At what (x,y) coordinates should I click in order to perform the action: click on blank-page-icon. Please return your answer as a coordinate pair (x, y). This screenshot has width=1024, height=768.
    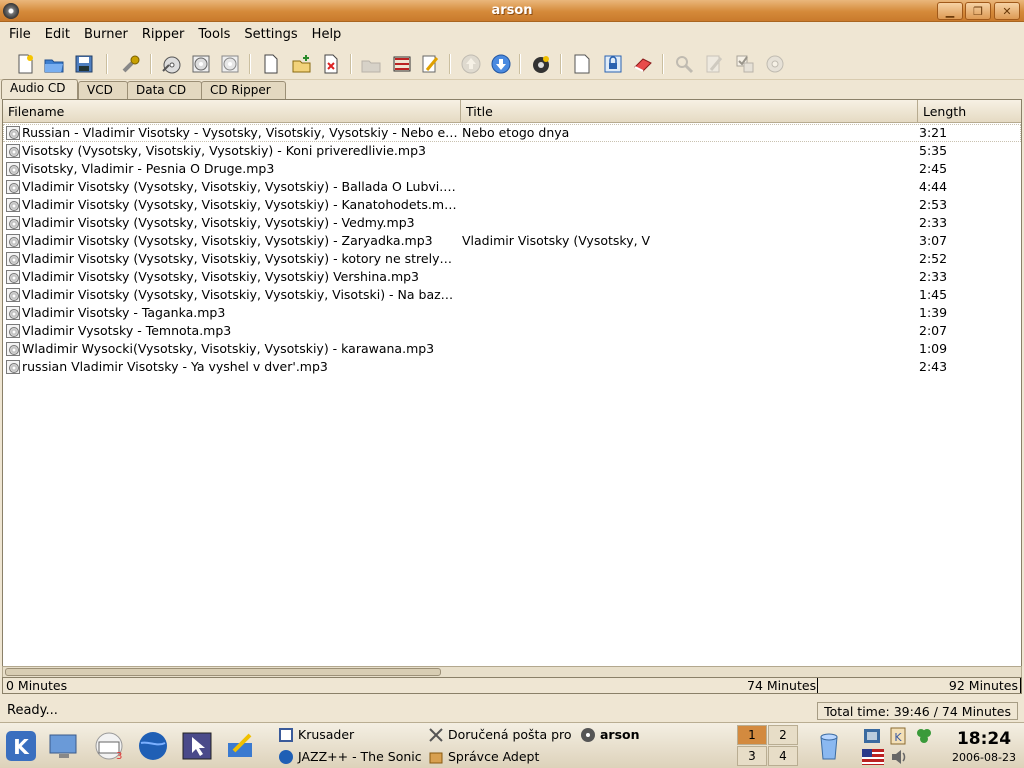
    Looking at the image, I should click on (582, 64).